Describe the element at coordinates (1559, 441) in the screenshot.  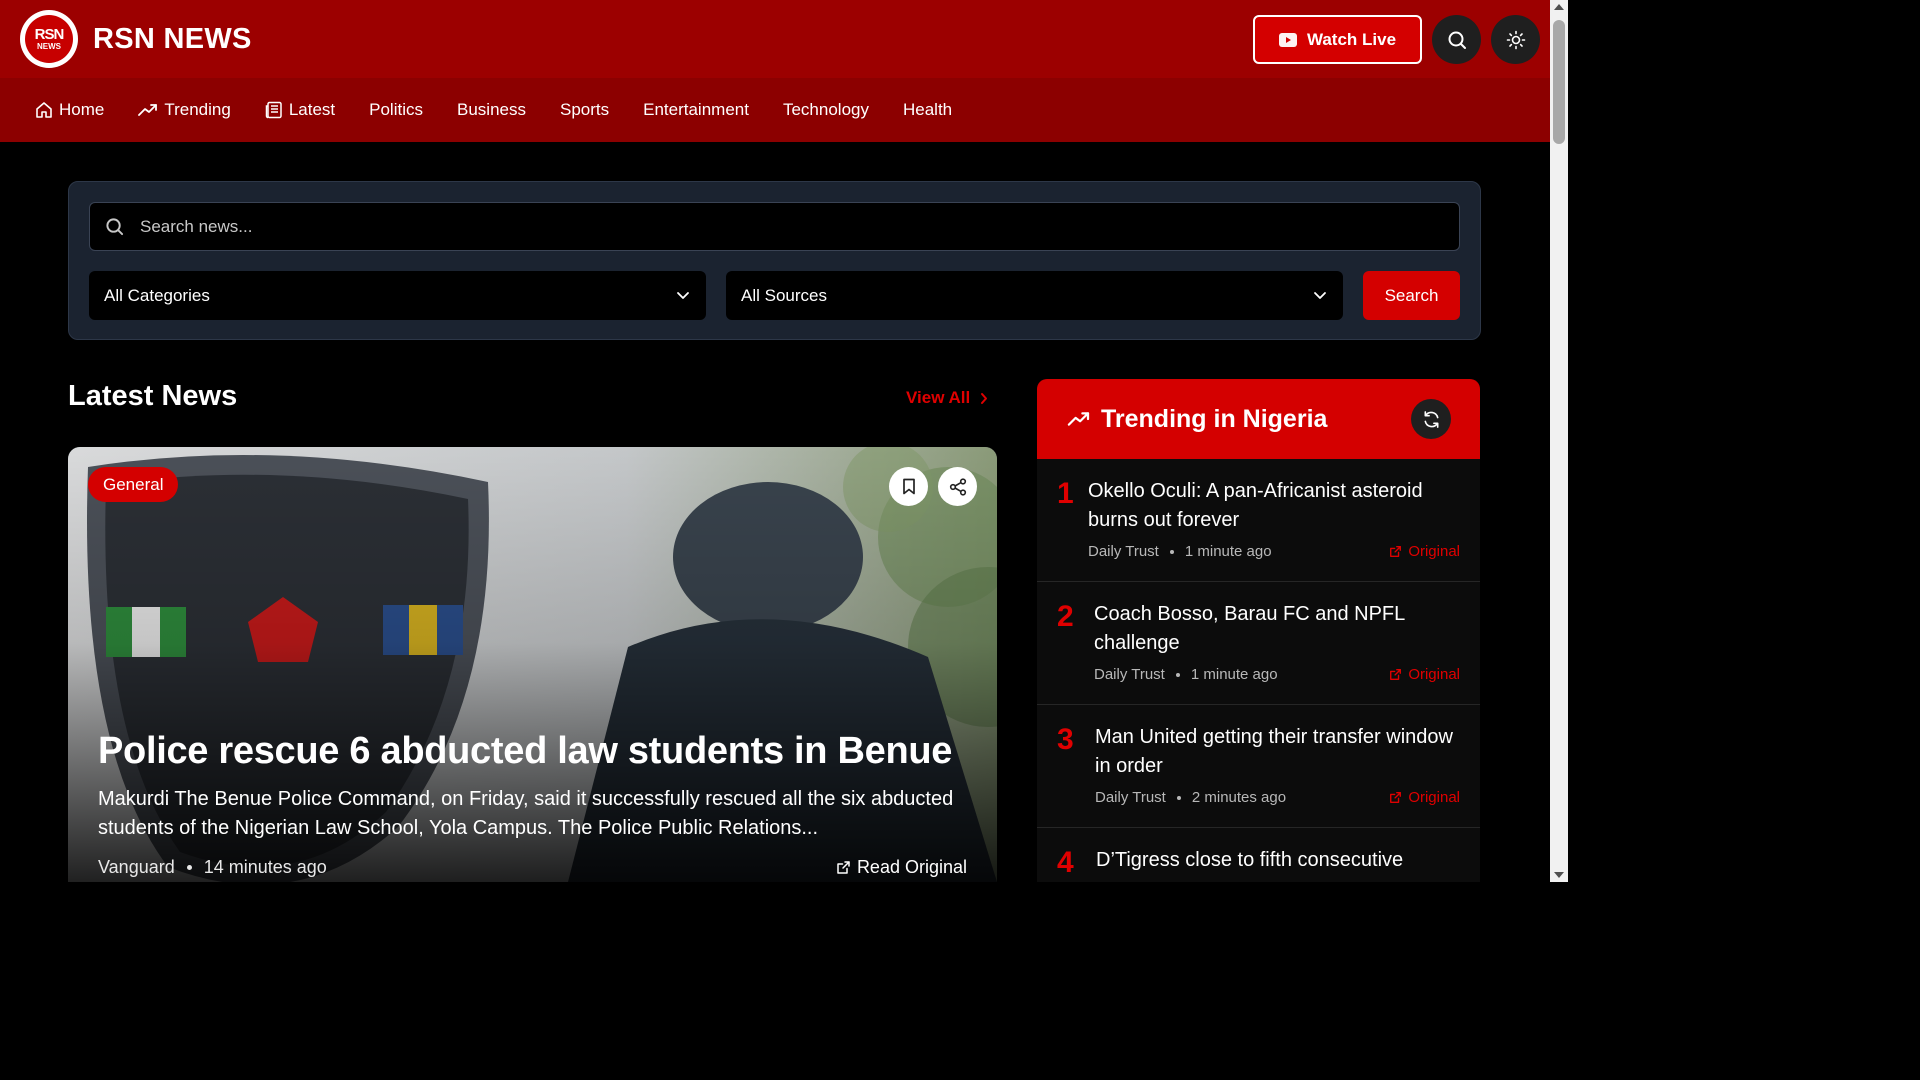
I see `page-scrollbar` at that location.